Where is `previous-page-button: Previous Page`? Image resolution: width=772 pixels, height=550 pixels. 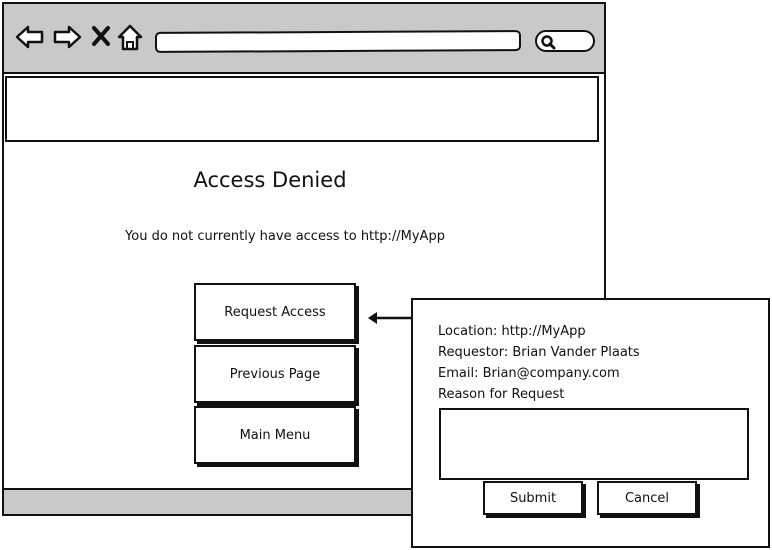
previous-page-button: Previous Page is located at coordinates (275, 374).